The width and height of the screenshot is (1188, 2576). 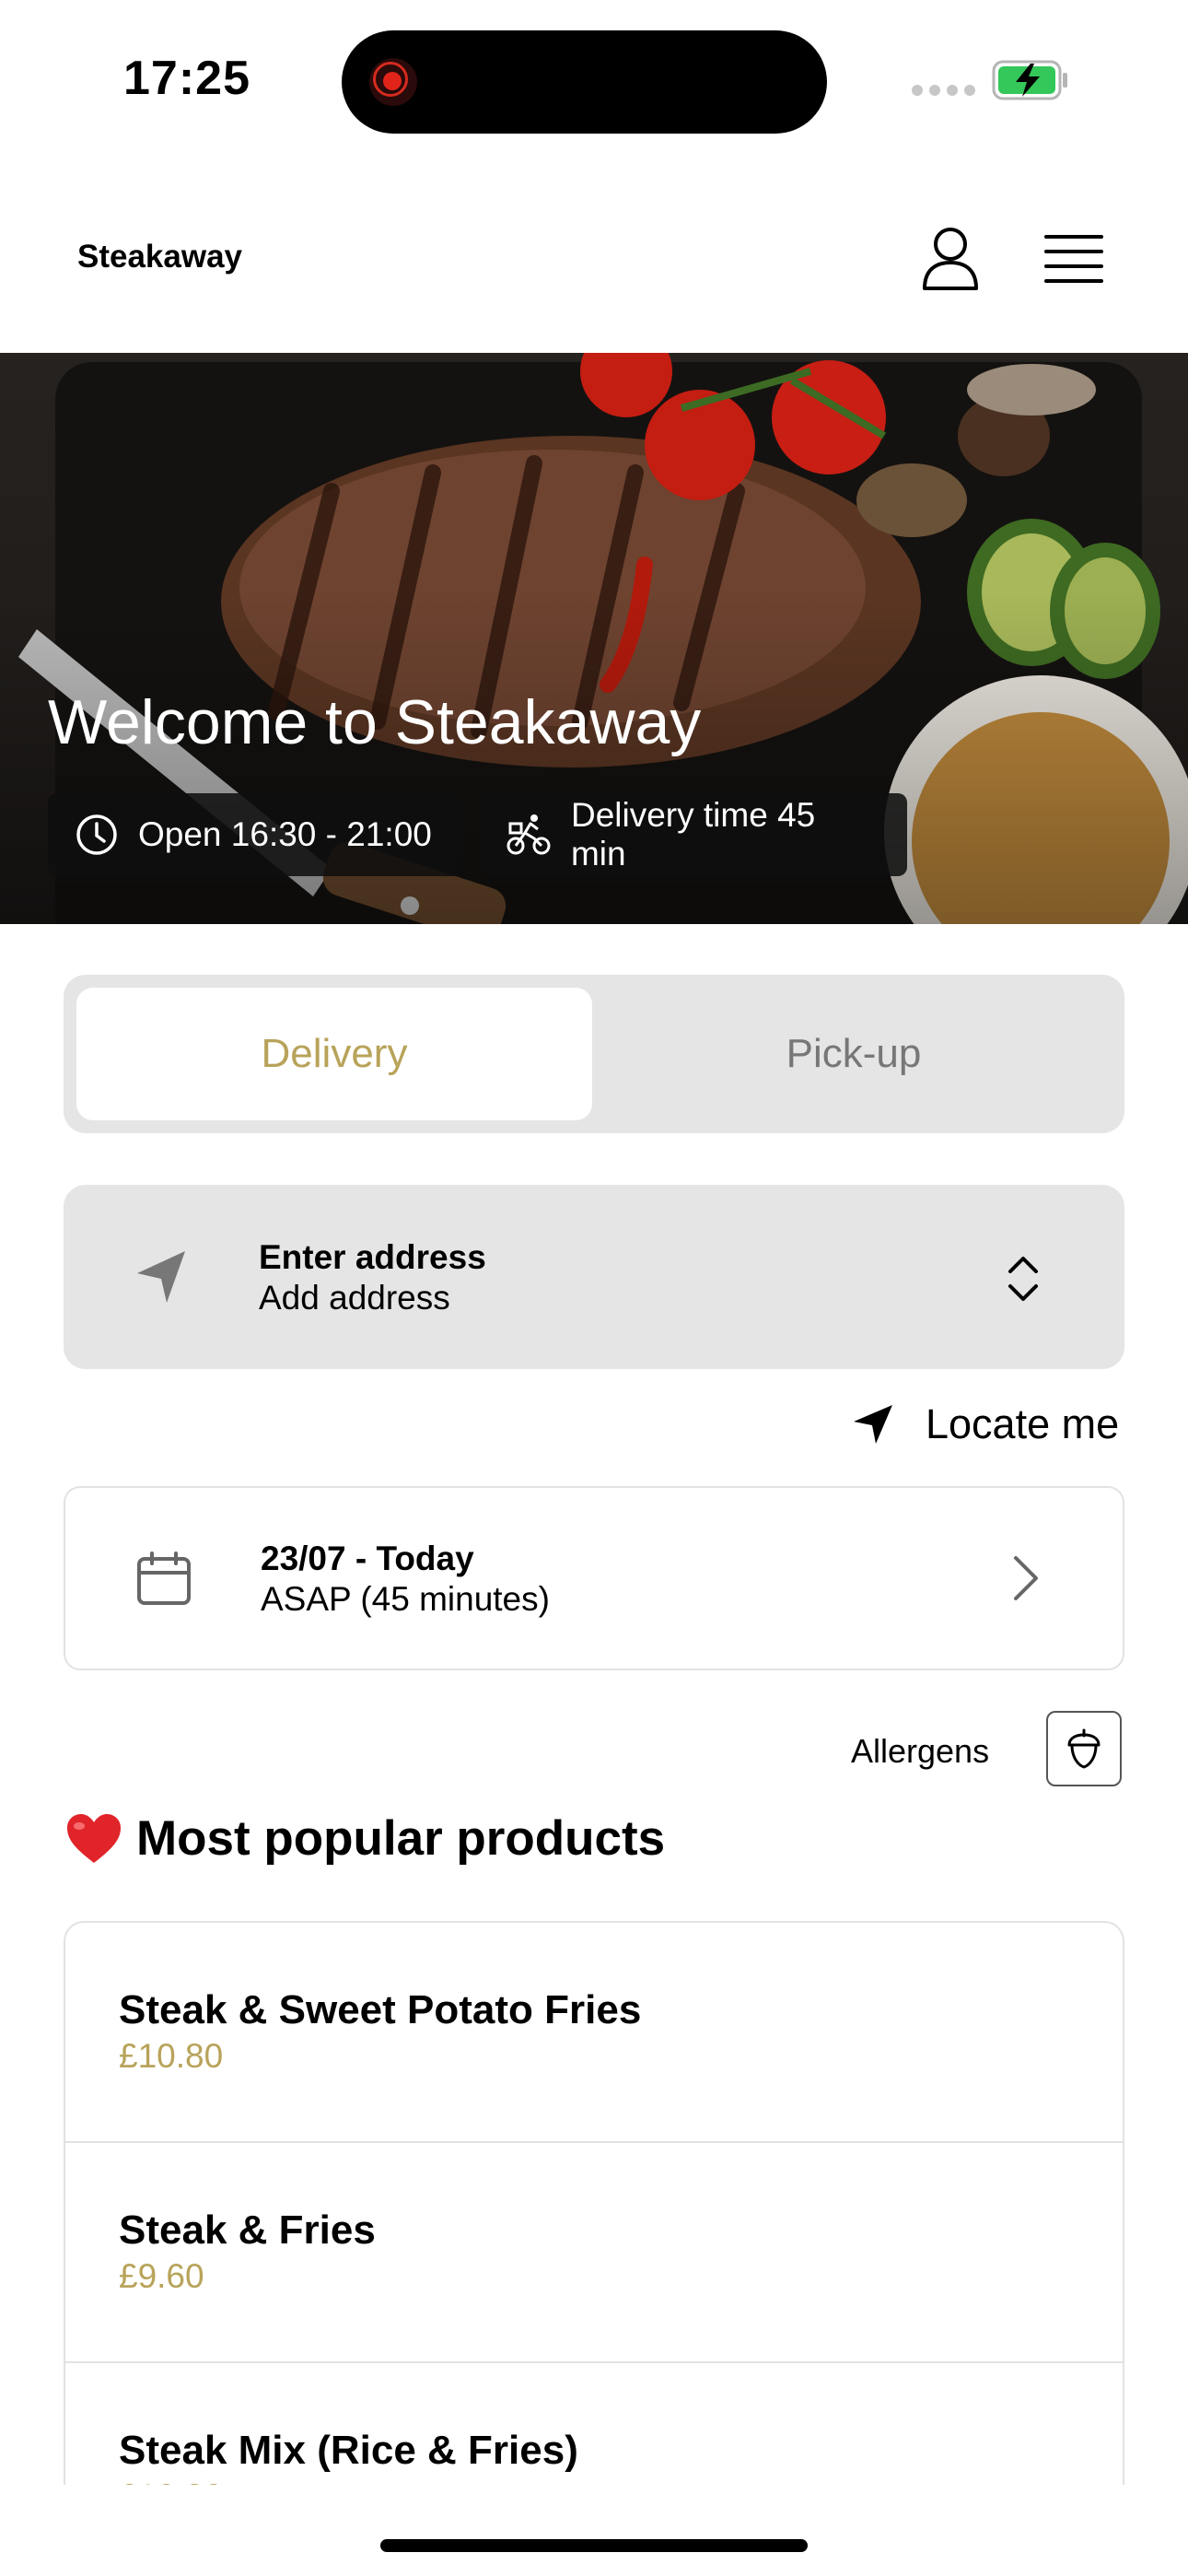 I want to click on menu-icon, so click(x=1073, y=259).